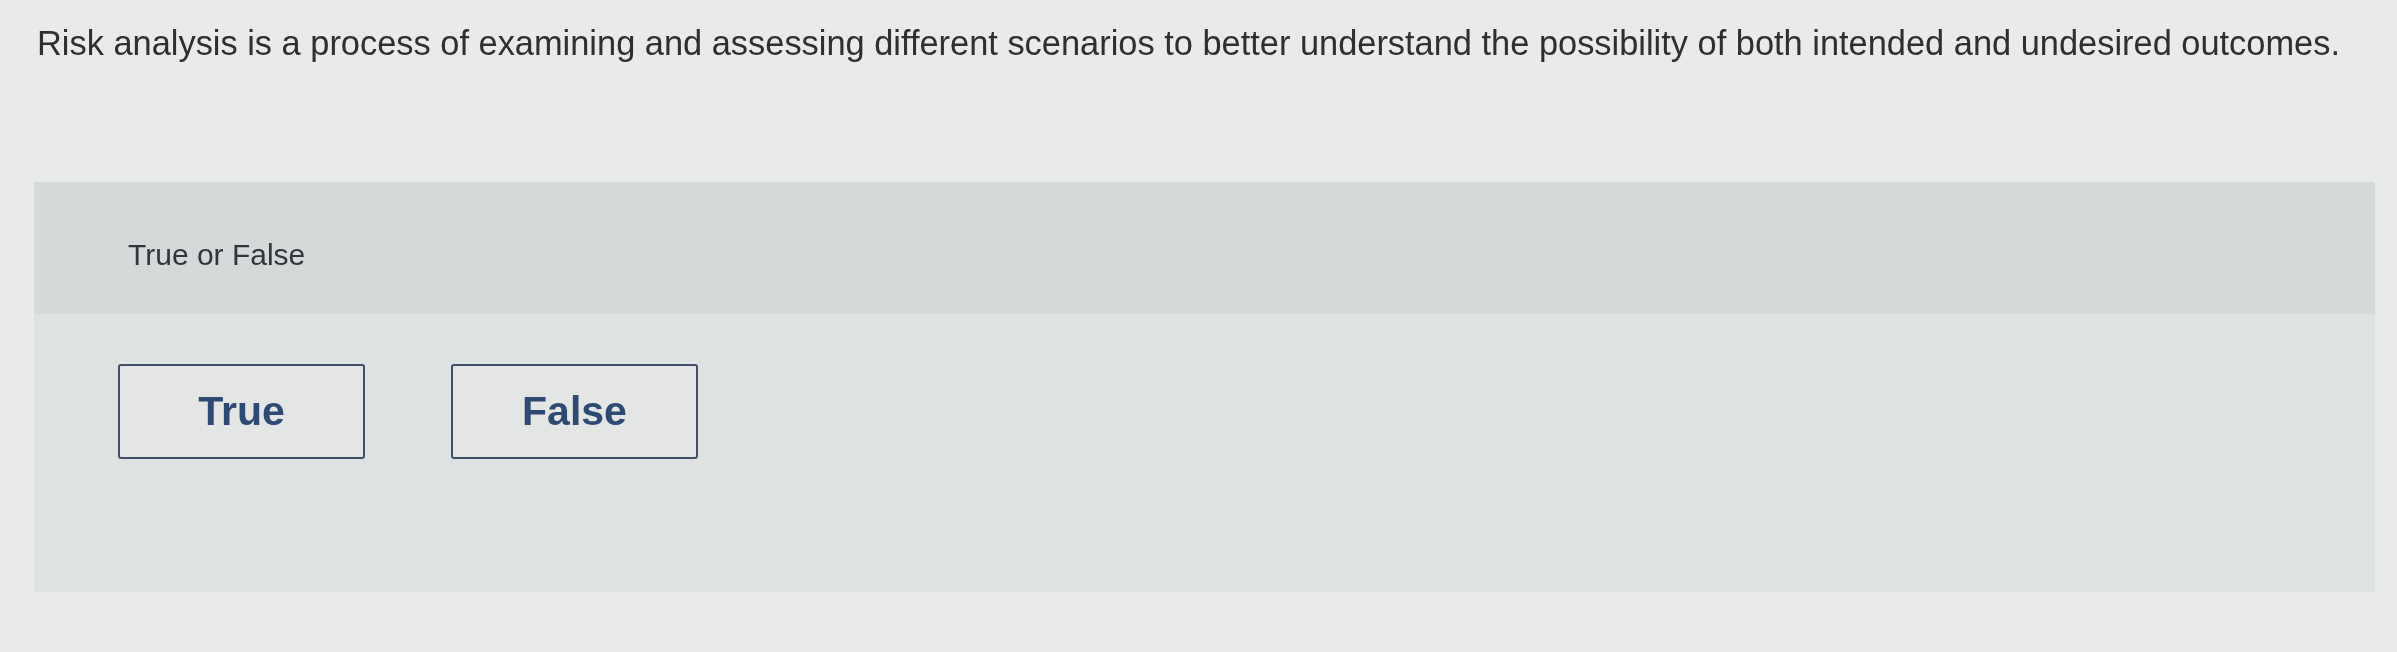 The width and height of the screenshot is (2397, 652). I want to click on answer-option-button: False, so click(574, 411).